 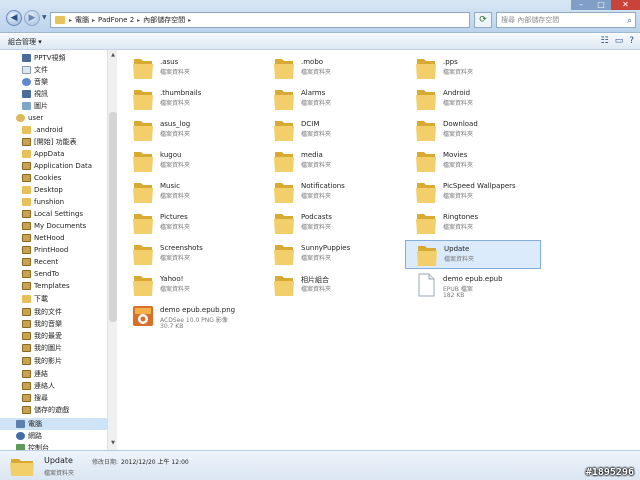 What do you see at coordinates (164, 20) in the screenshot?
I see `breadcrumb-item: 內部儲存空間` at bounding box center [164, 20].